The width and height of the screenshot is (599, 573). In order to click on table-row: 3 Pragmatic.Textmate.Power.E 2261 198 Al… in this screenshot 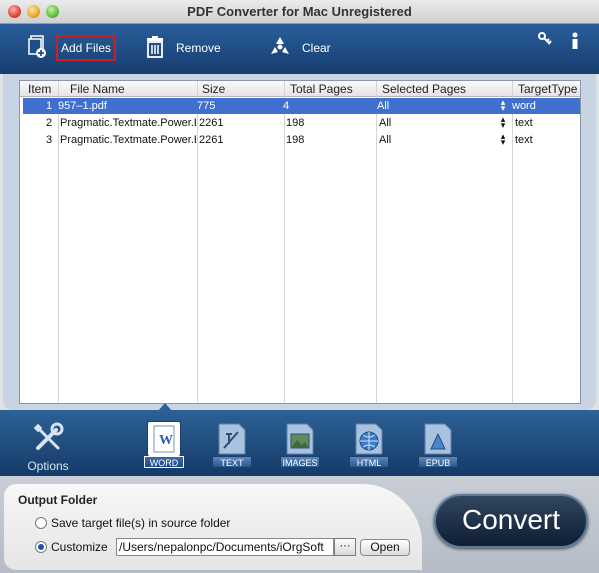, I will do `click(301, 140)`.